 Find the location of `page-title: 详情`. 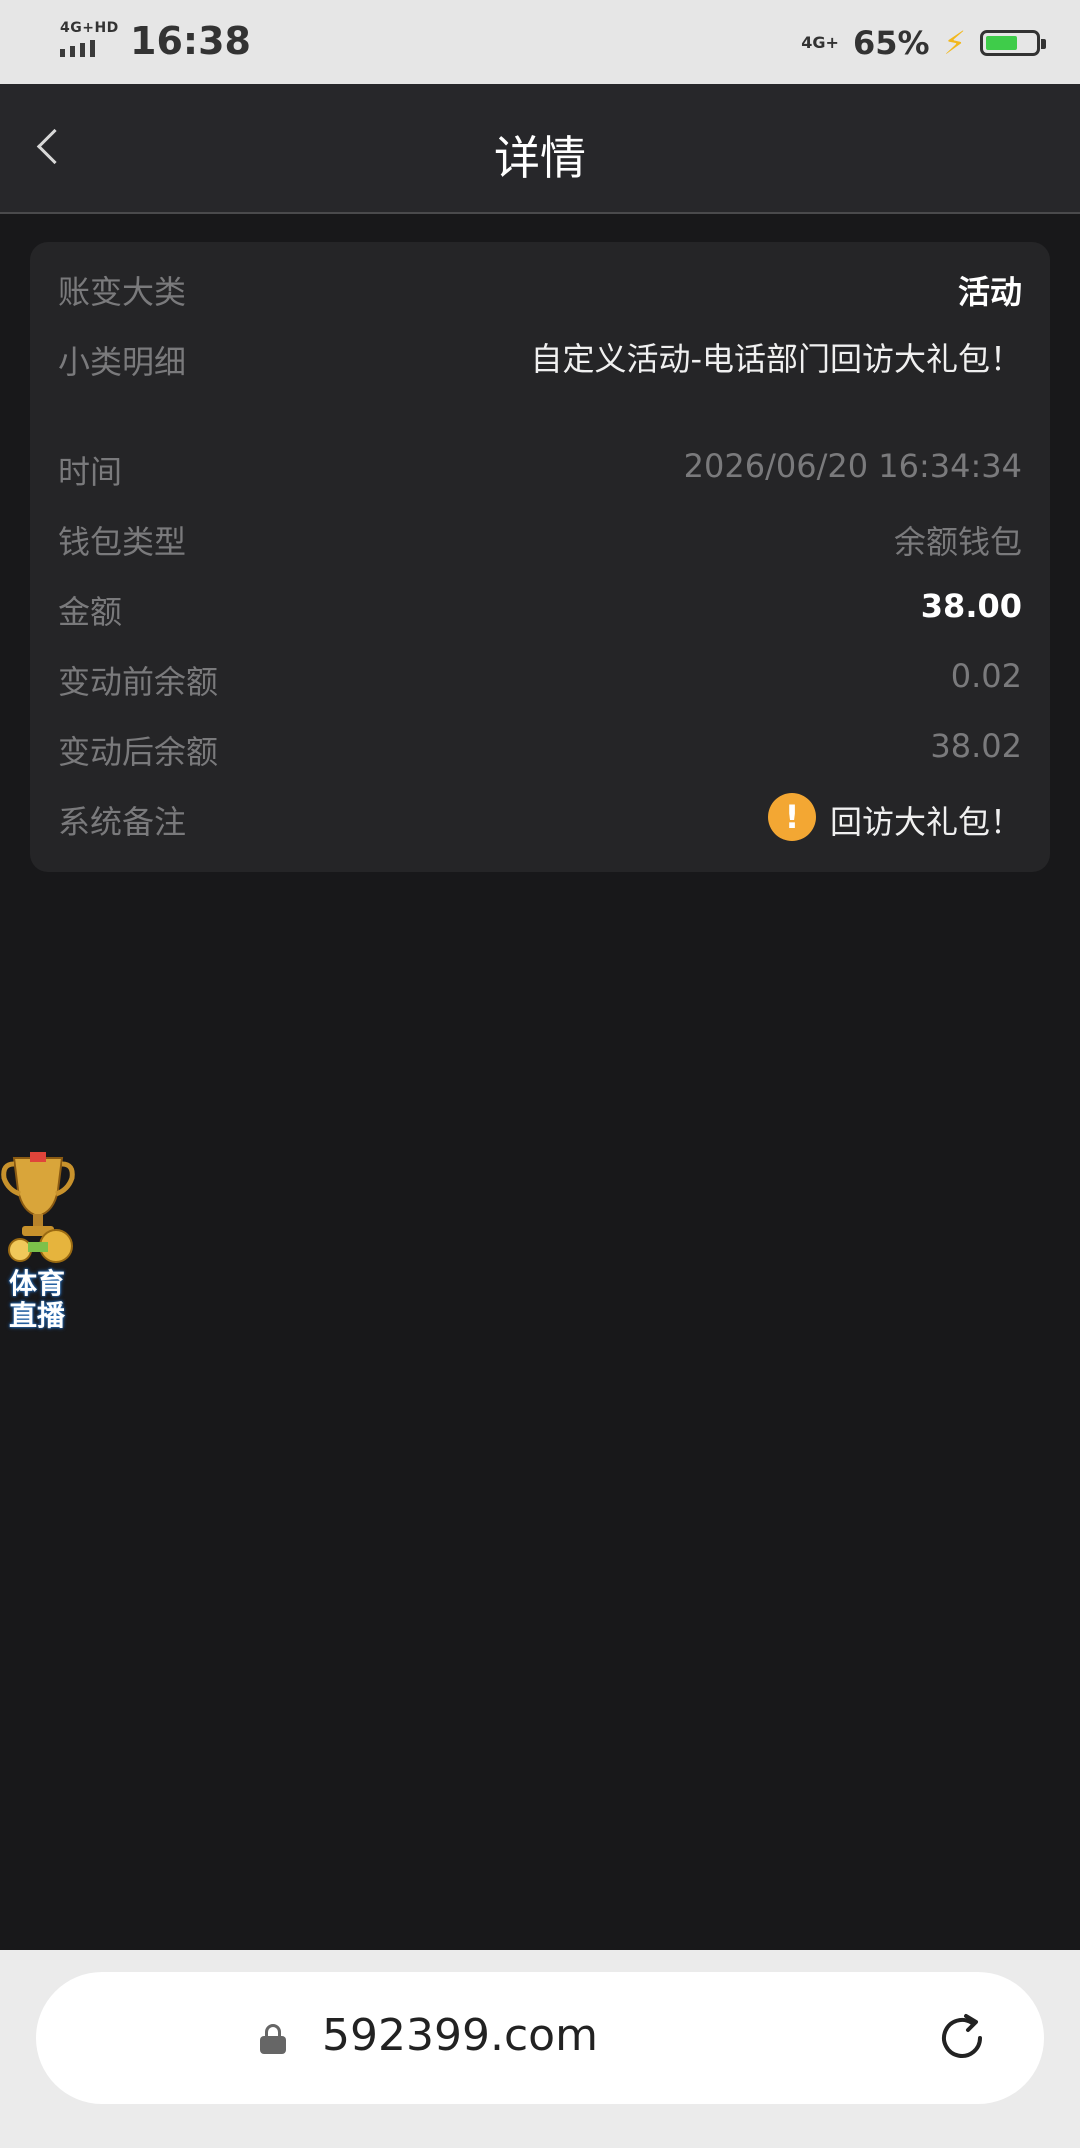

page-title: 详情 is located at coordinates (540, 158).